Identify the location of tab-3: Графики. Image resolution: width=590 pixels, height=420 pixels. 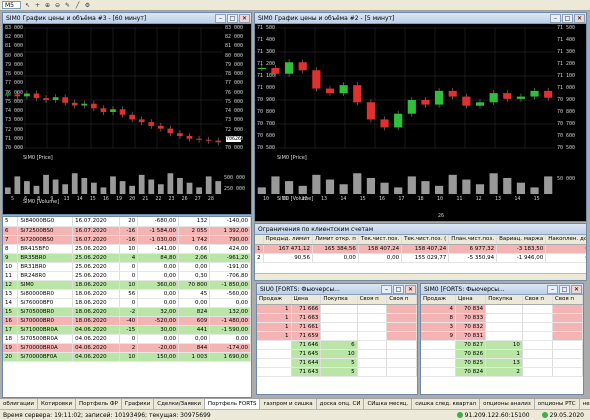
(138, 404).